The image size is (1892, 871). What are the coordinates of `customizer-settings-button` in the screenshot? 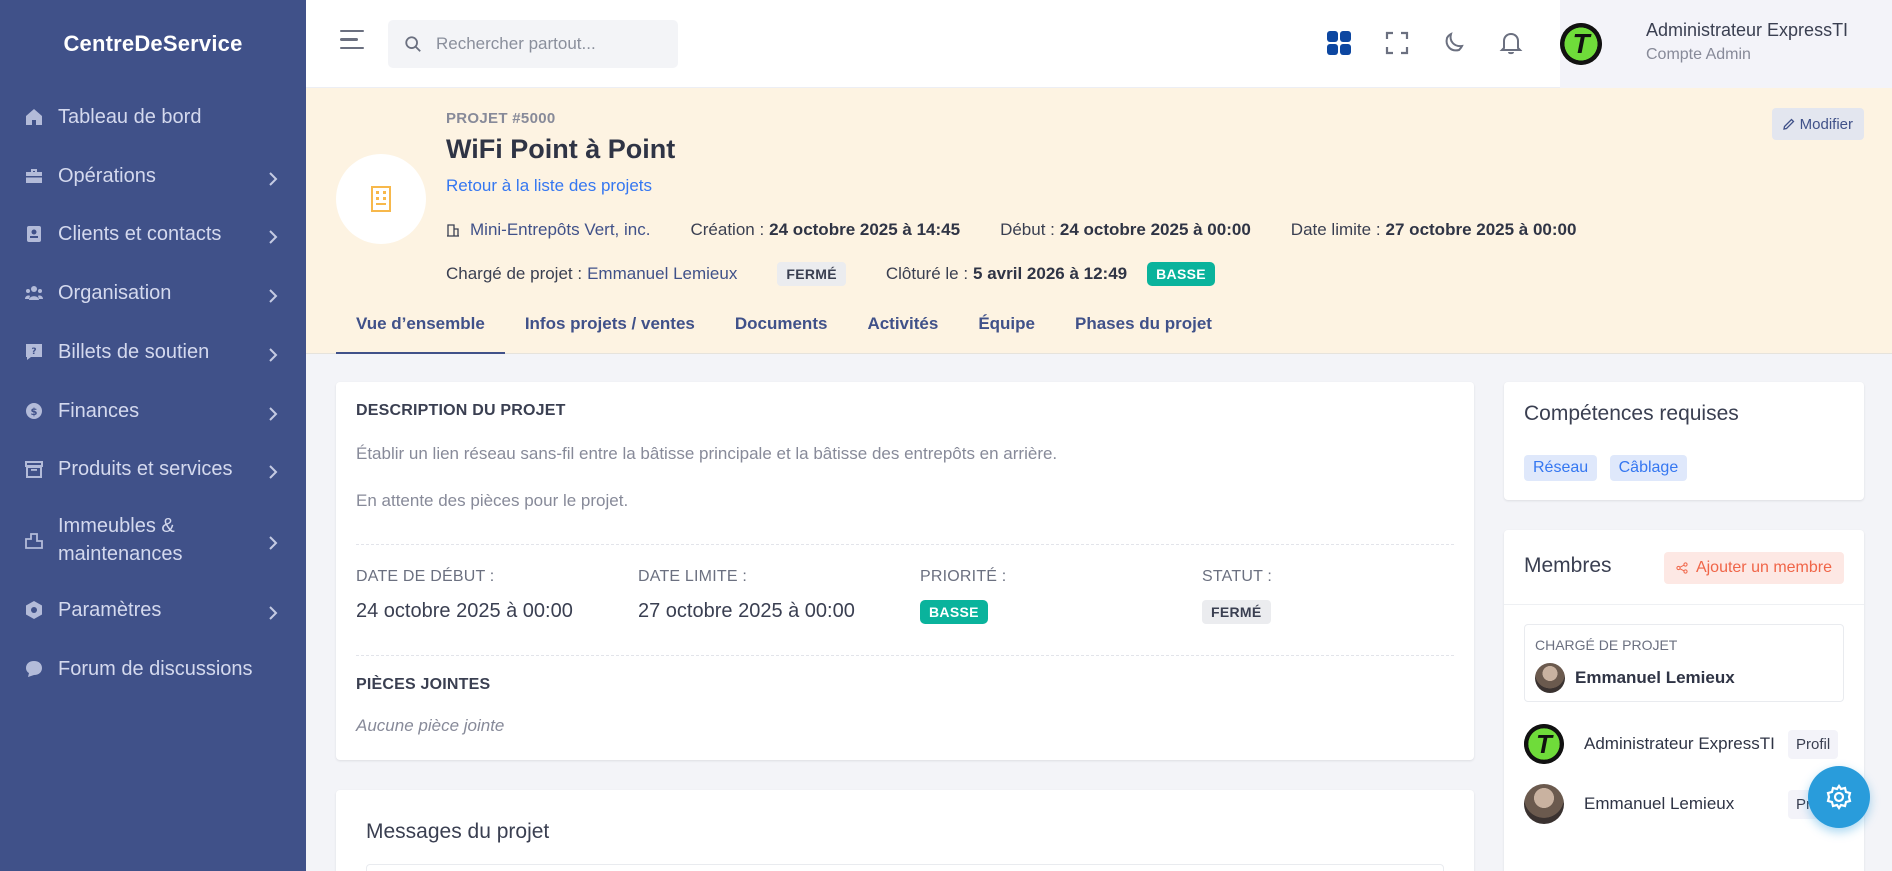 It's located at (1839, 797).